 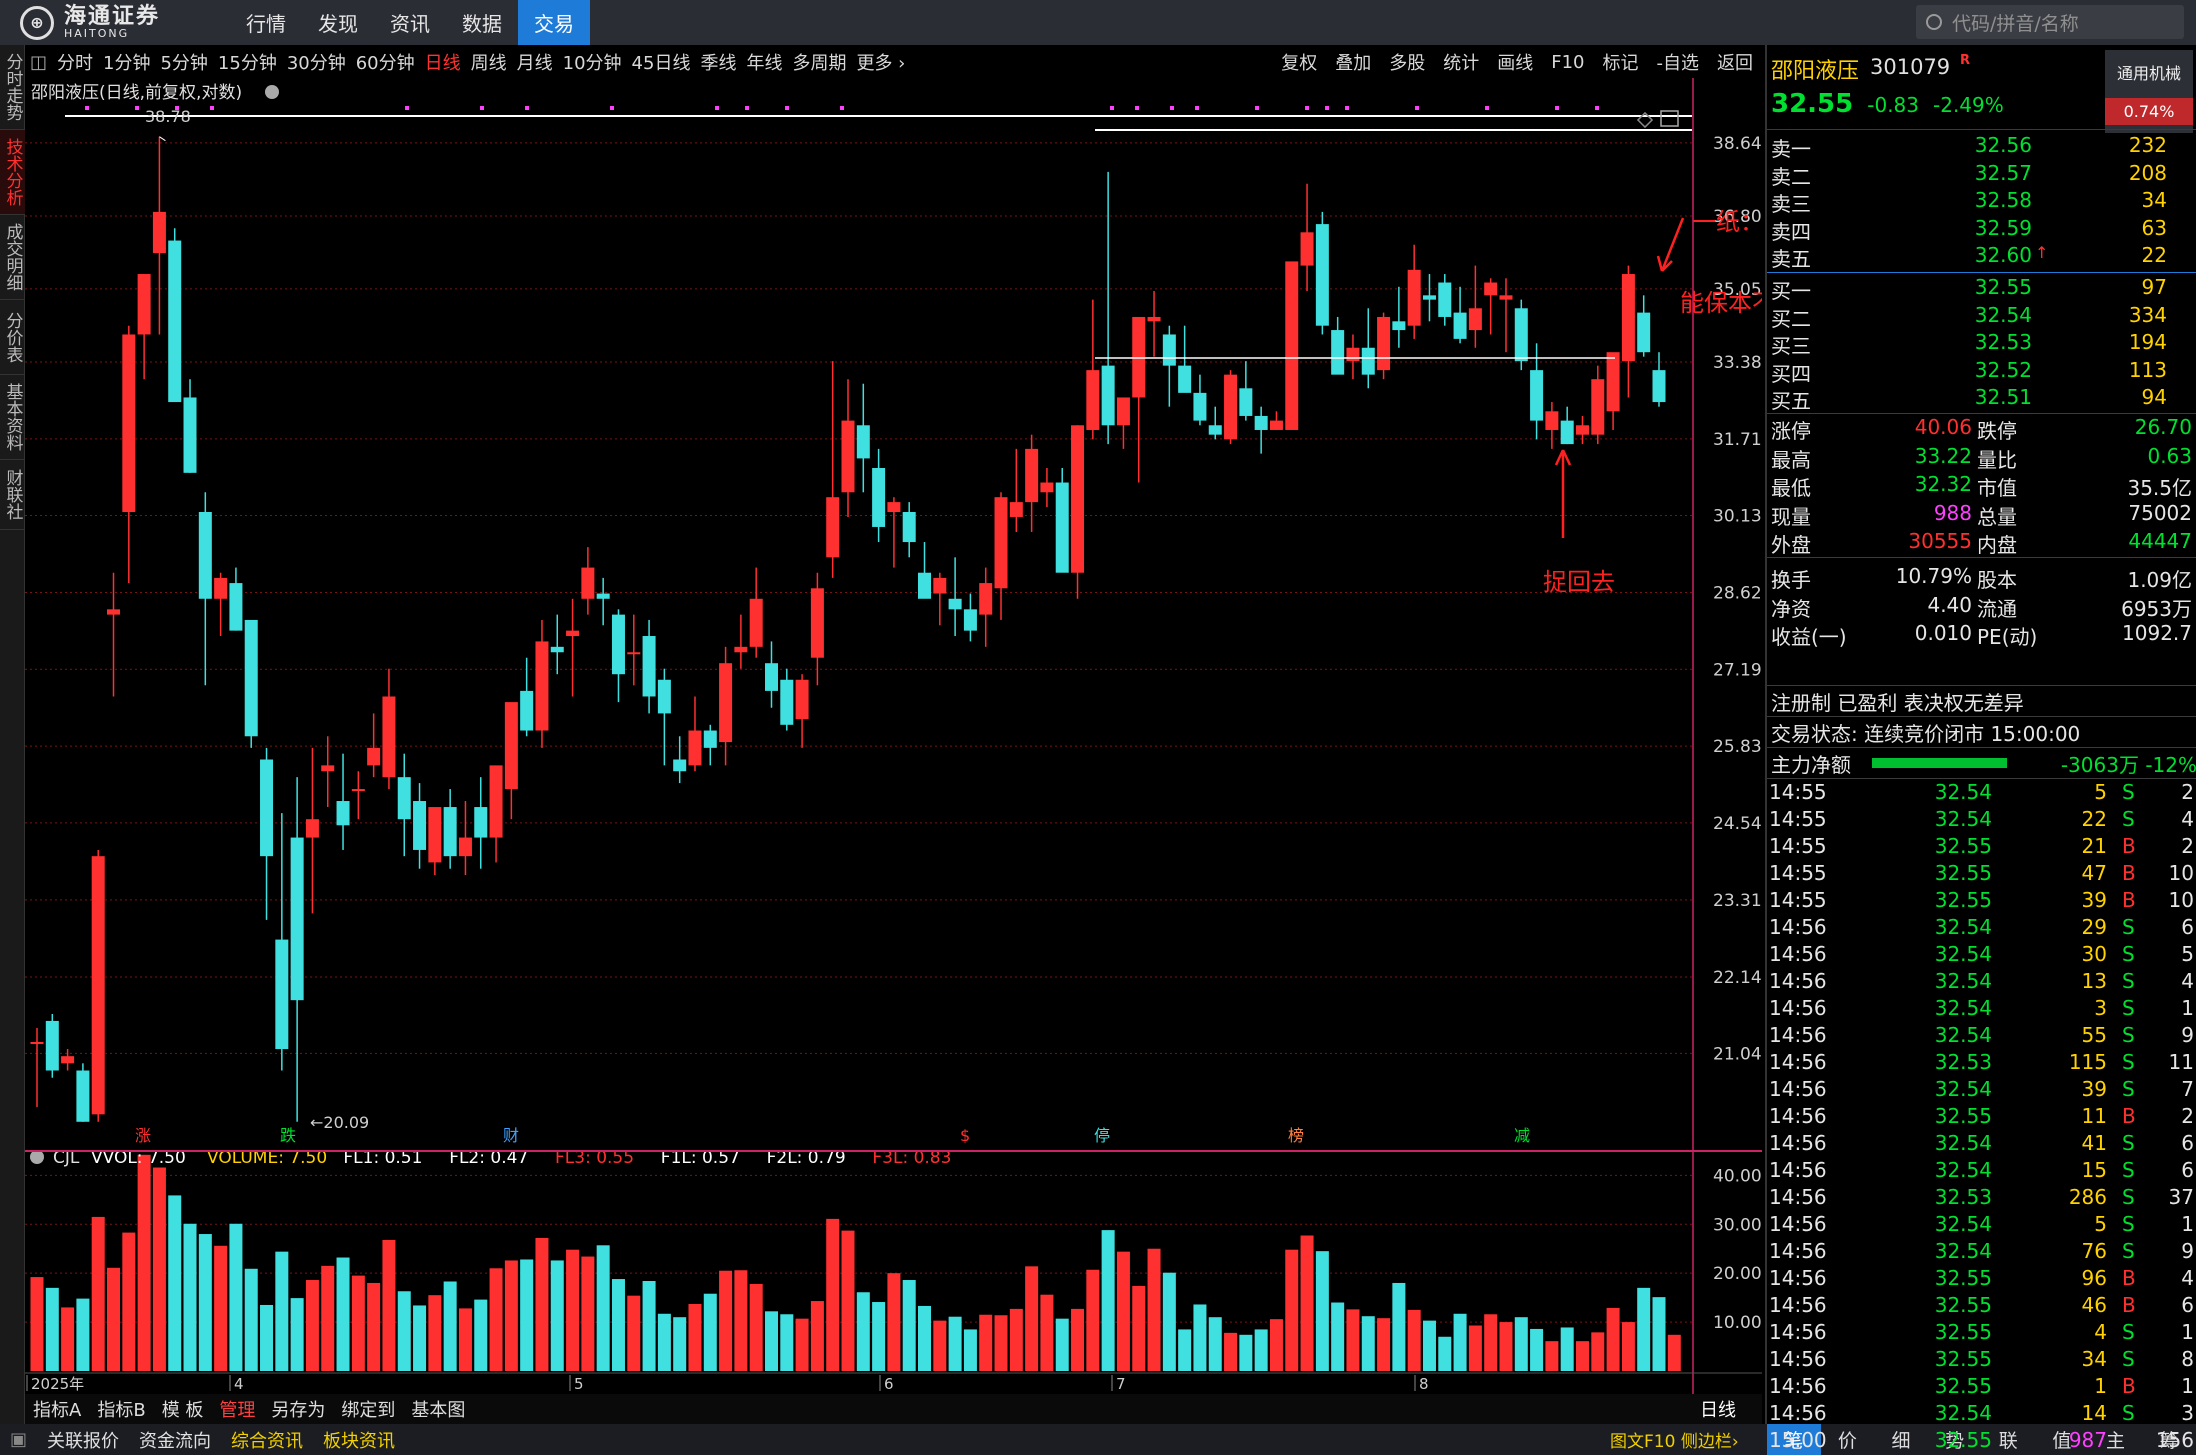 What do you see at coordinates (1621, 62) in the screenshot?
I see `mark-button: 标记` at bounding box center [1621, 62].